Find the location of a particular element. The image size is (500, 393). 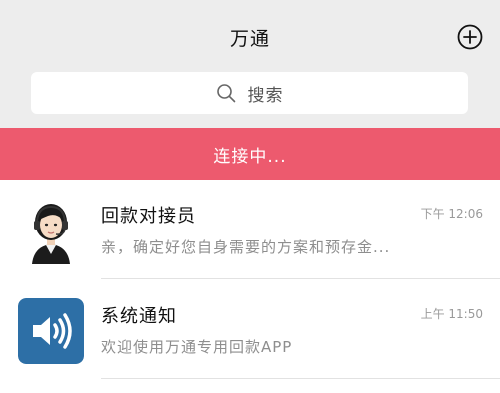

speaker-icon is located at coordinates (51, 331).